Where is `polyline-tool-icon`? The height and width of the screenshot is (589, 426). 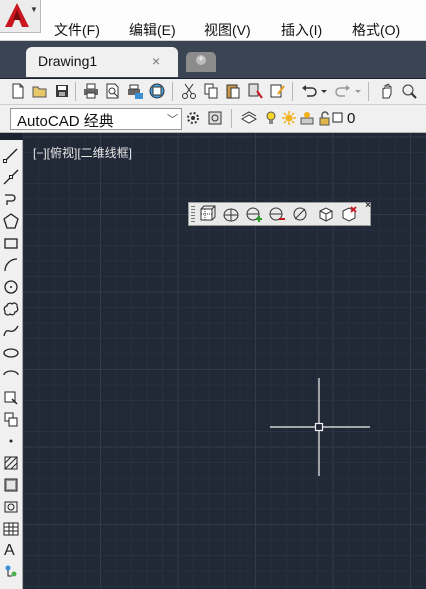 polyline-tool-icon is located at coordinates (11, 199).